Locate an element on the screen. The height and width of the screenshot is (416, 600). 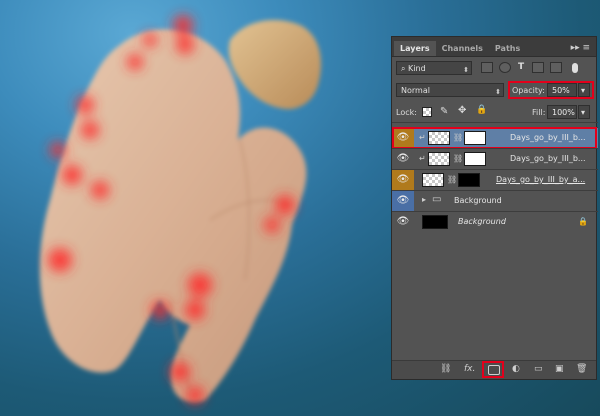
layers-bottom-bar: ⛓ fx. ◐ ▭ ▣ 🗑 is located at coordinates (494, 369).